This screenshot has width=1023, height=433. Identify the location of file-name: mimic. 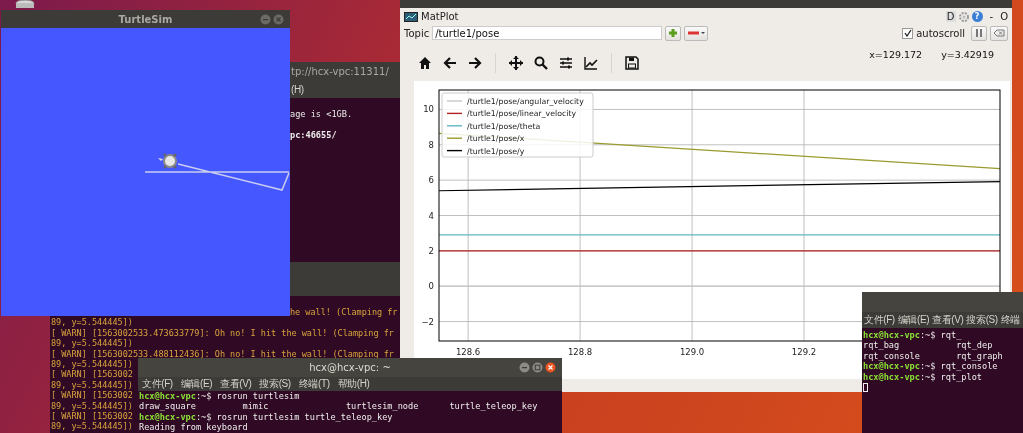
(256, 406).